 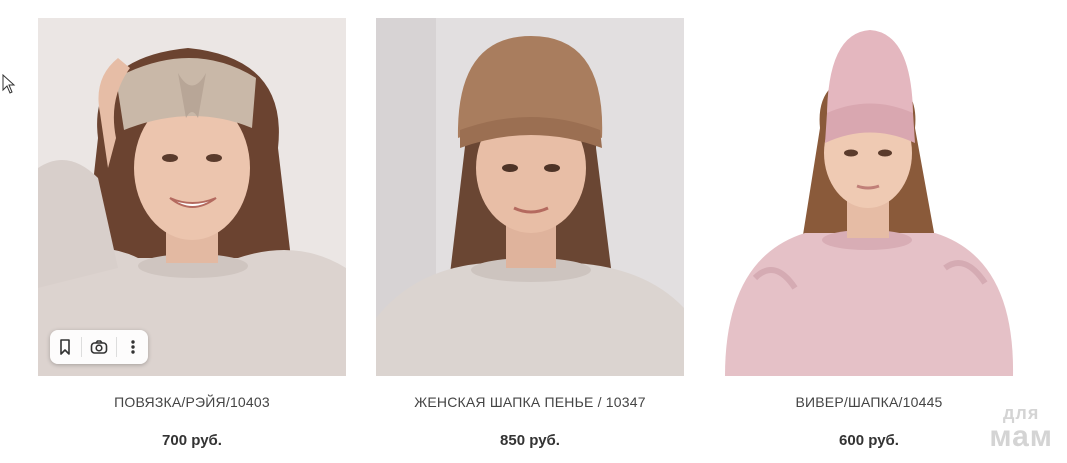 What do you see at coordinates (1021, 436) in the screenshot?
I see `watermark-line2: мам` at bounding box center [1021, 436].